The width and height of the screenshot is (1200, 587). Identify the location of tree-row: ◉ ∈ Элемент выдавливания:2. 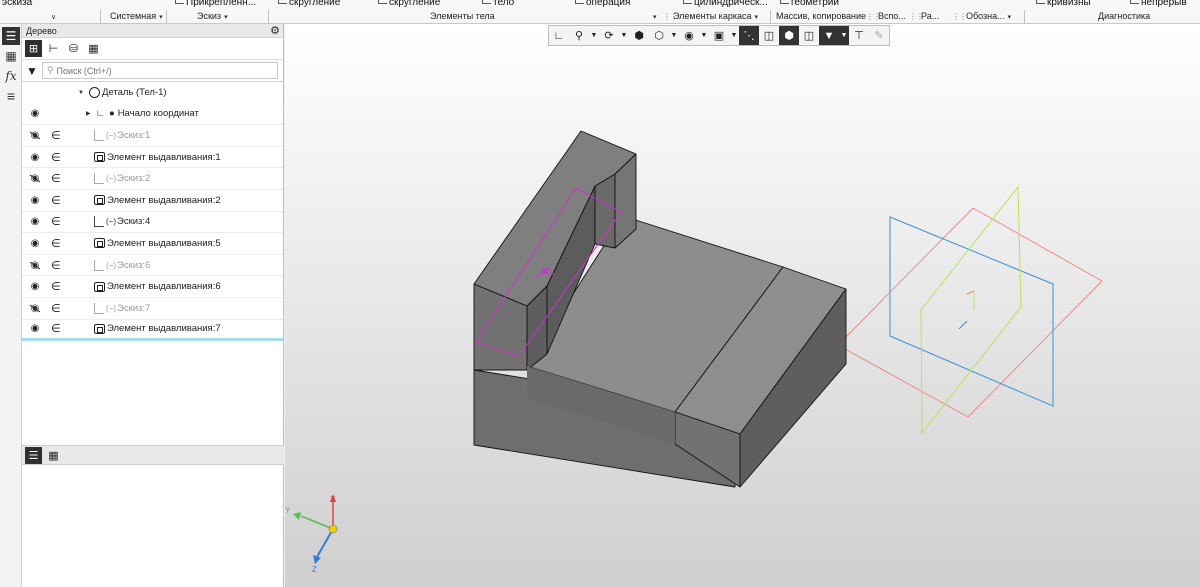
(152, 201).